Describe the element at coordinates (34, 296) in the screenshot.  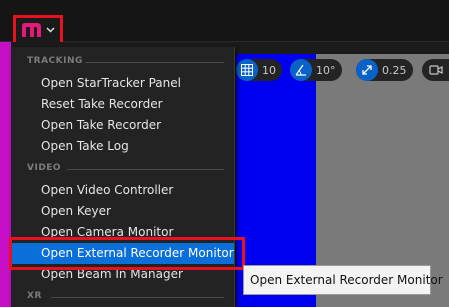
I see `section-heading-xr: XR` at that location.